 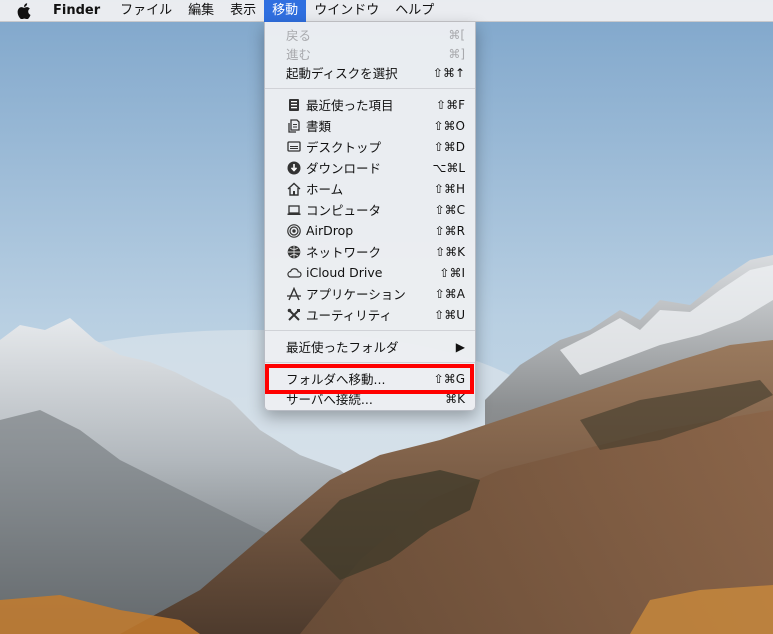 What do you see at coordinates (449, 378) in the screenshot?
I see `menu-item-shortcut: ⇧⌘G` at bounding box center [449, 378].